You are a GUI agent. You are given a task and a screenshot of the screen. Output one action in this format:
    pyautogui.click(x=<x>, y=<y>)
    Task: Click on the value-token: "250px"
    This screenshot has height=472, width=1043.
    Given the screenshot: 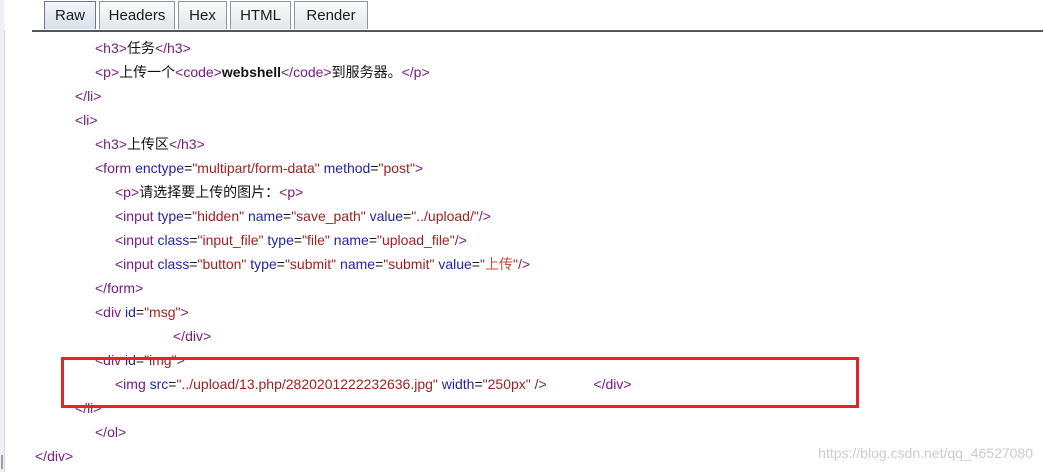 What is the action you would take?
    pyautogui.click(x=506, y=384)
    